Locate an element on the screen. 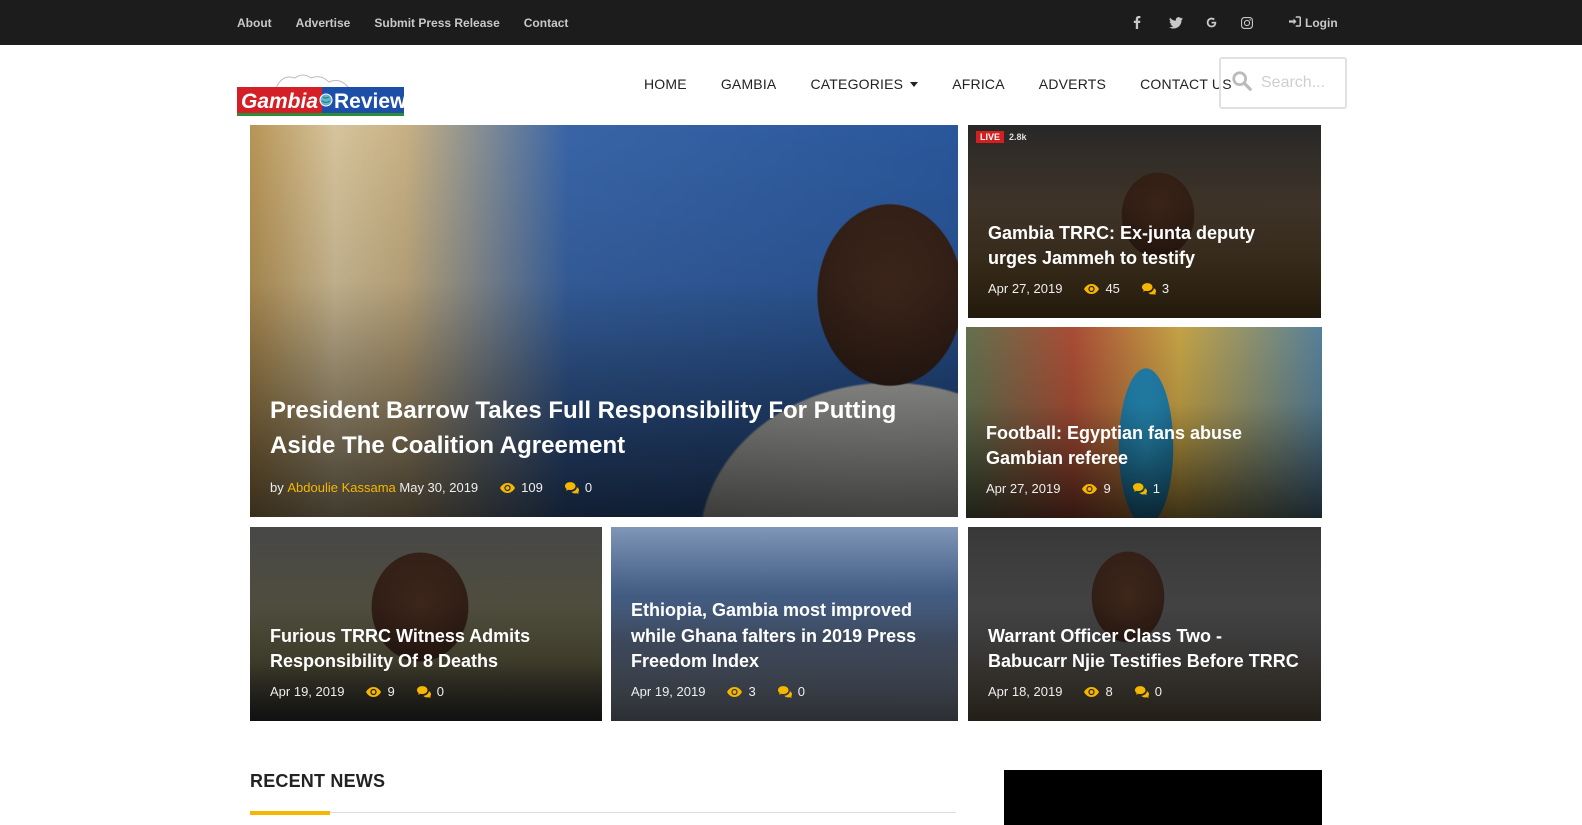 Image resolution: width=1582 pixels, height=825 pixels. section-title-recent-news: RECENT NEWS is located at coordinates (318, 781).